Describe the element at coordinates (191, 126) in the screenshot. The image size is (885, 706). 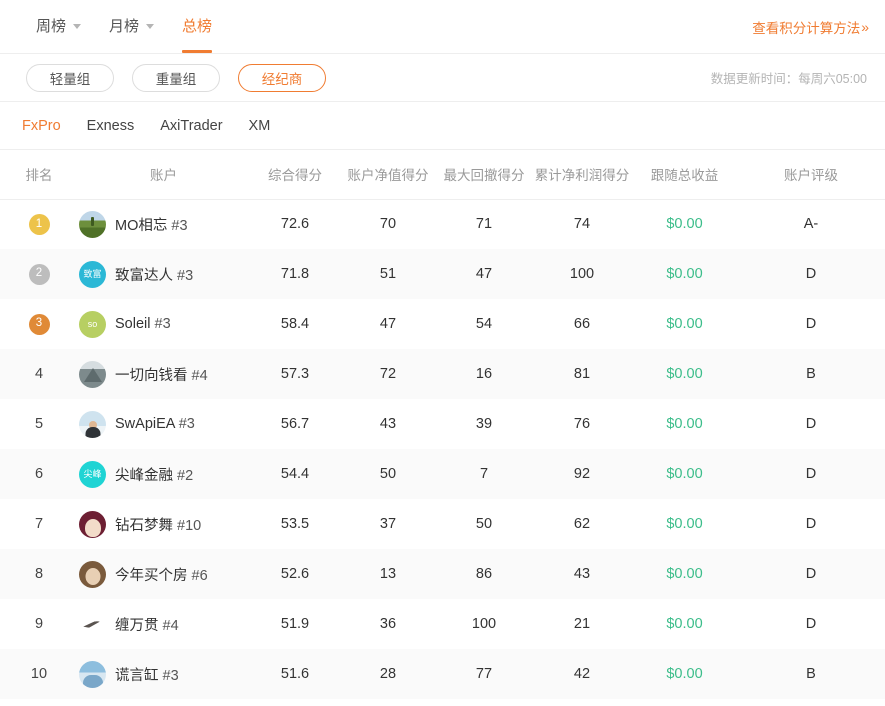
I see `broker-tab-axitrader: AxiTrader` at that location.